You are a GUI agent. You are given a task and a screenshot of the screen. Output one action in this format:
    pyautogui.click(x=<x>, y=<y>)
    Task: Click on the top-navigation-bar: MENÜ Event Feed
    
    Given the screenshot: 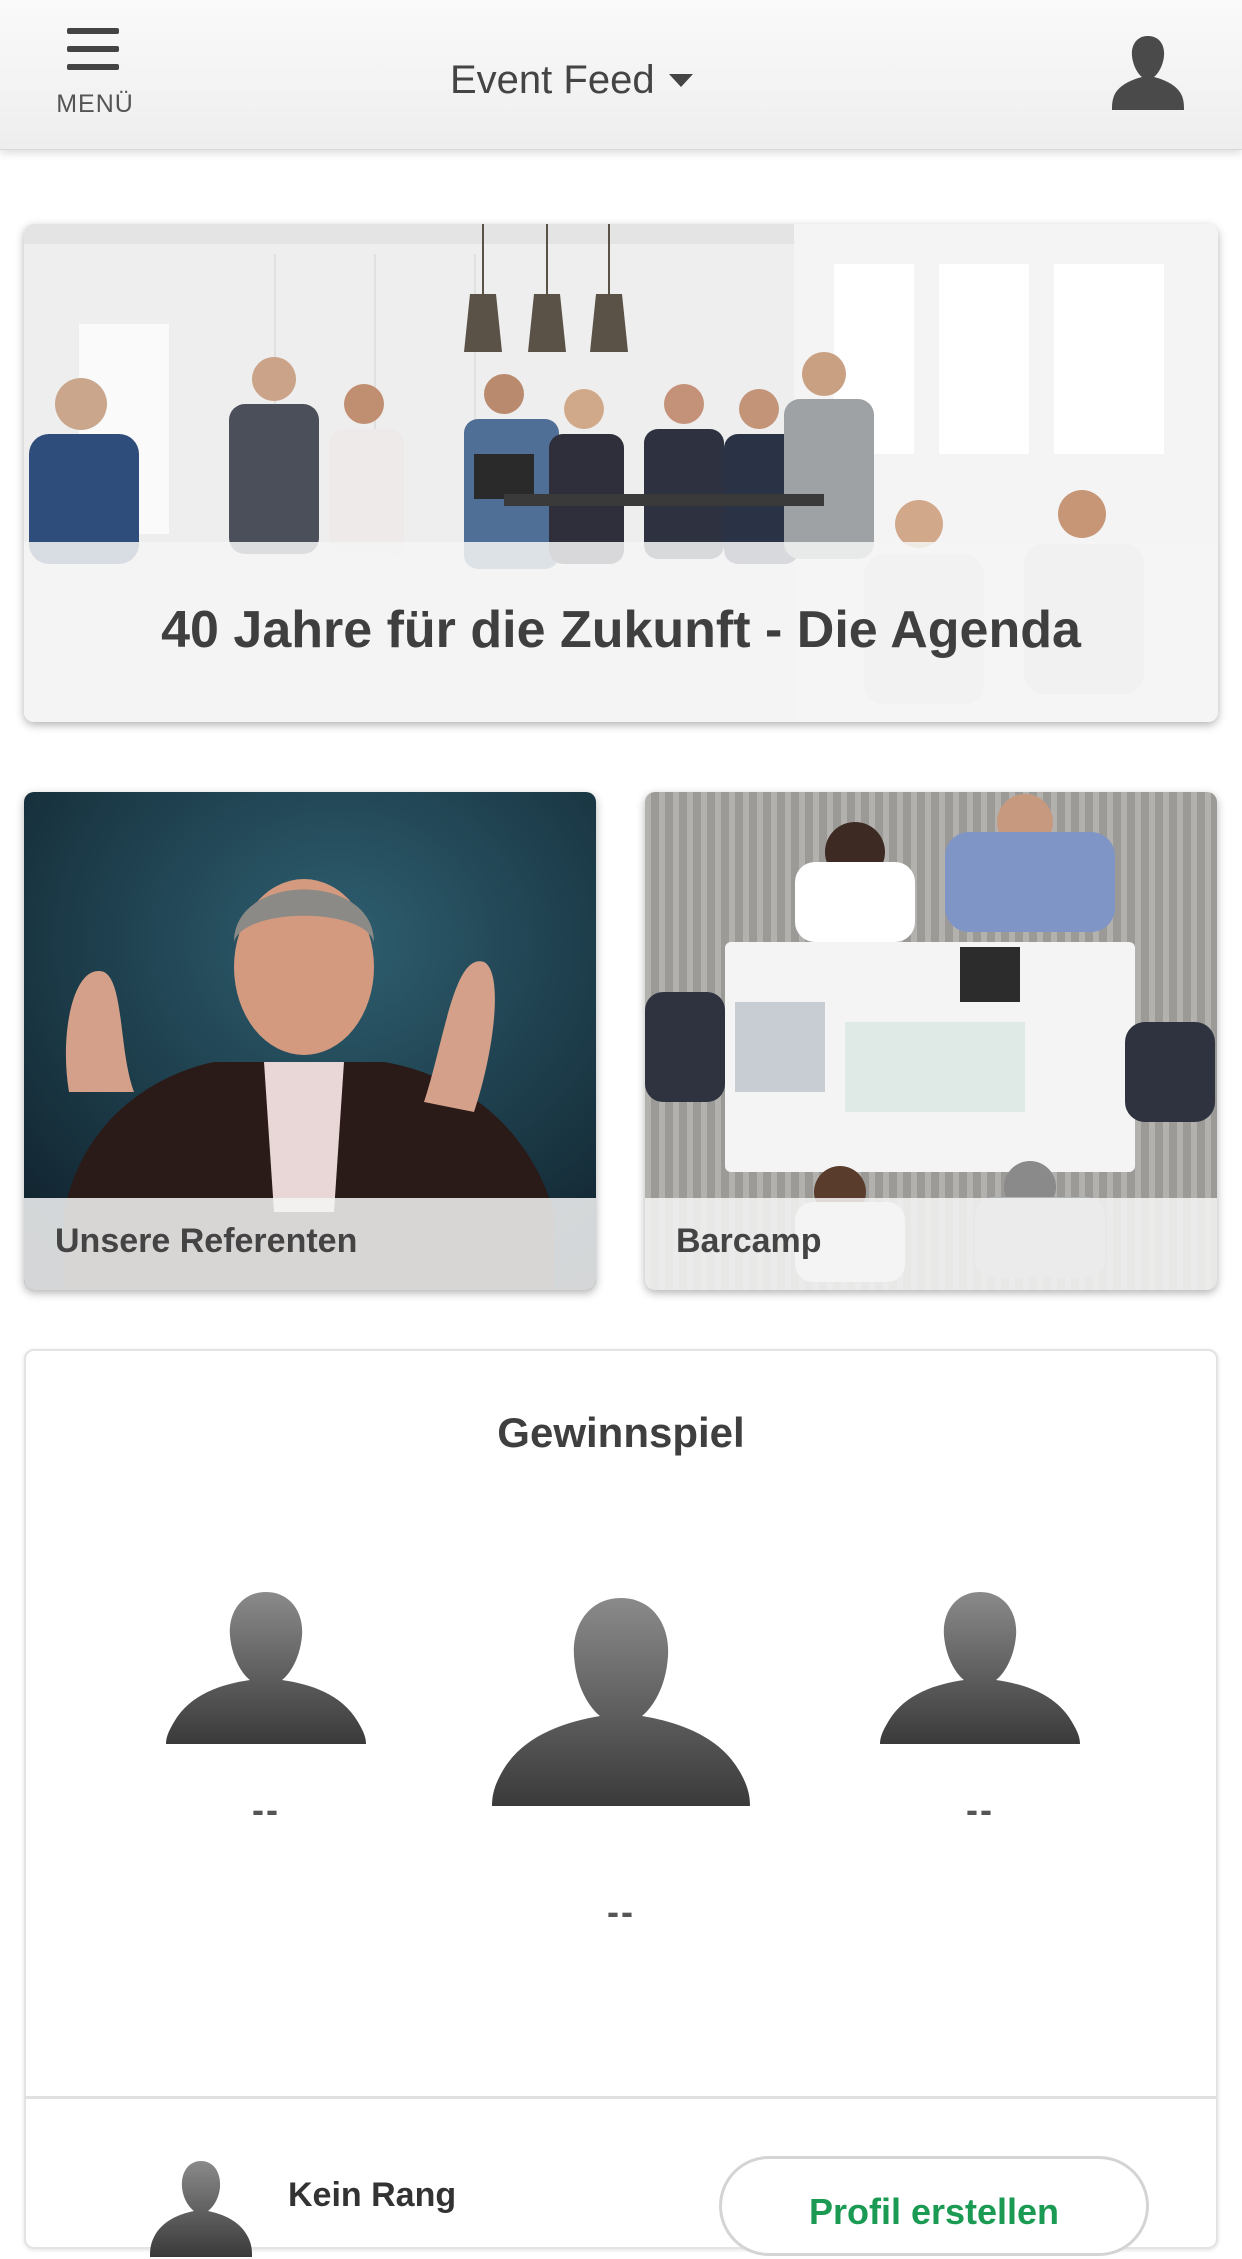 What is the action you would take?
    pyautogui.click(x=621, y=75)
    